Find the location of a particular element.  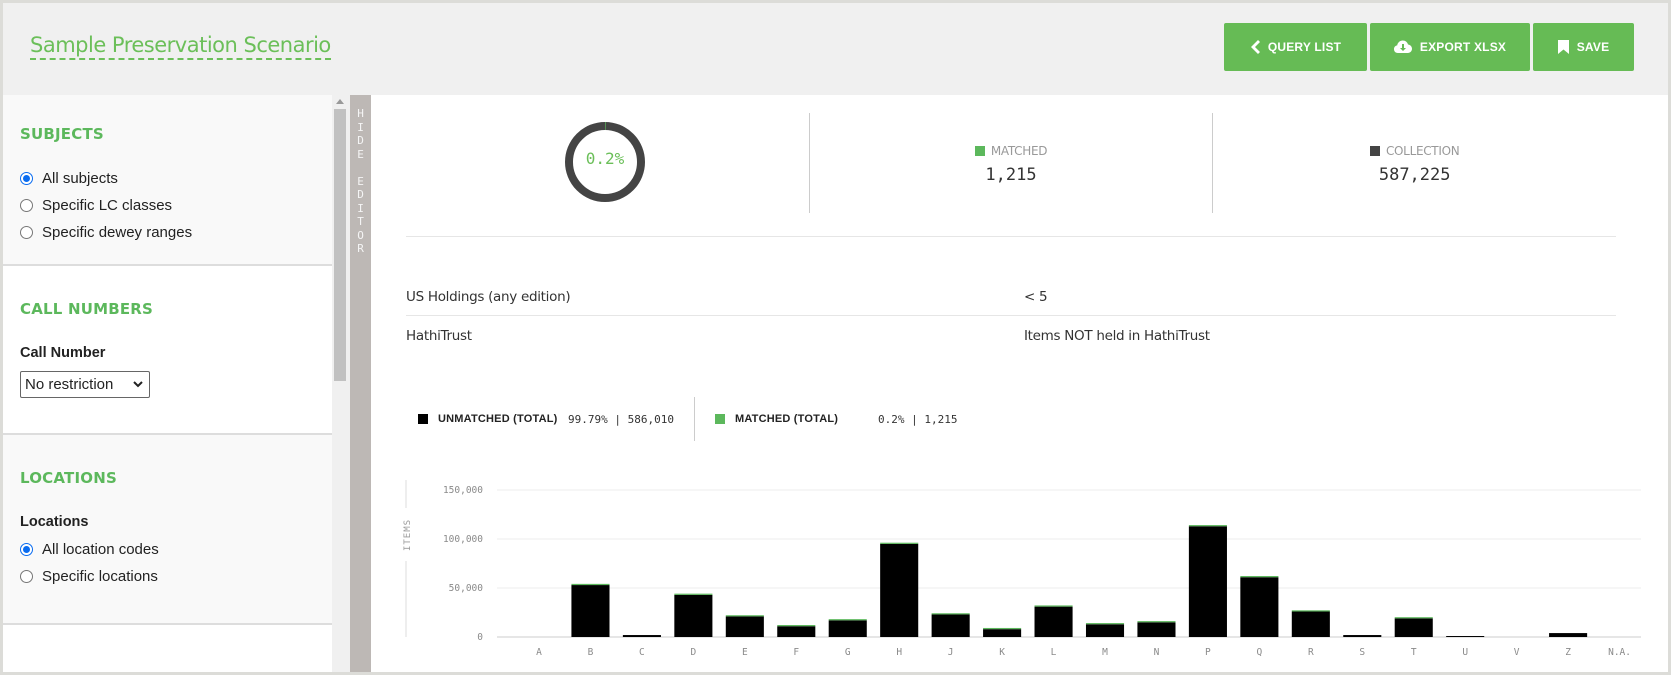

bar-matched-h is located at coordinates (899, 543).